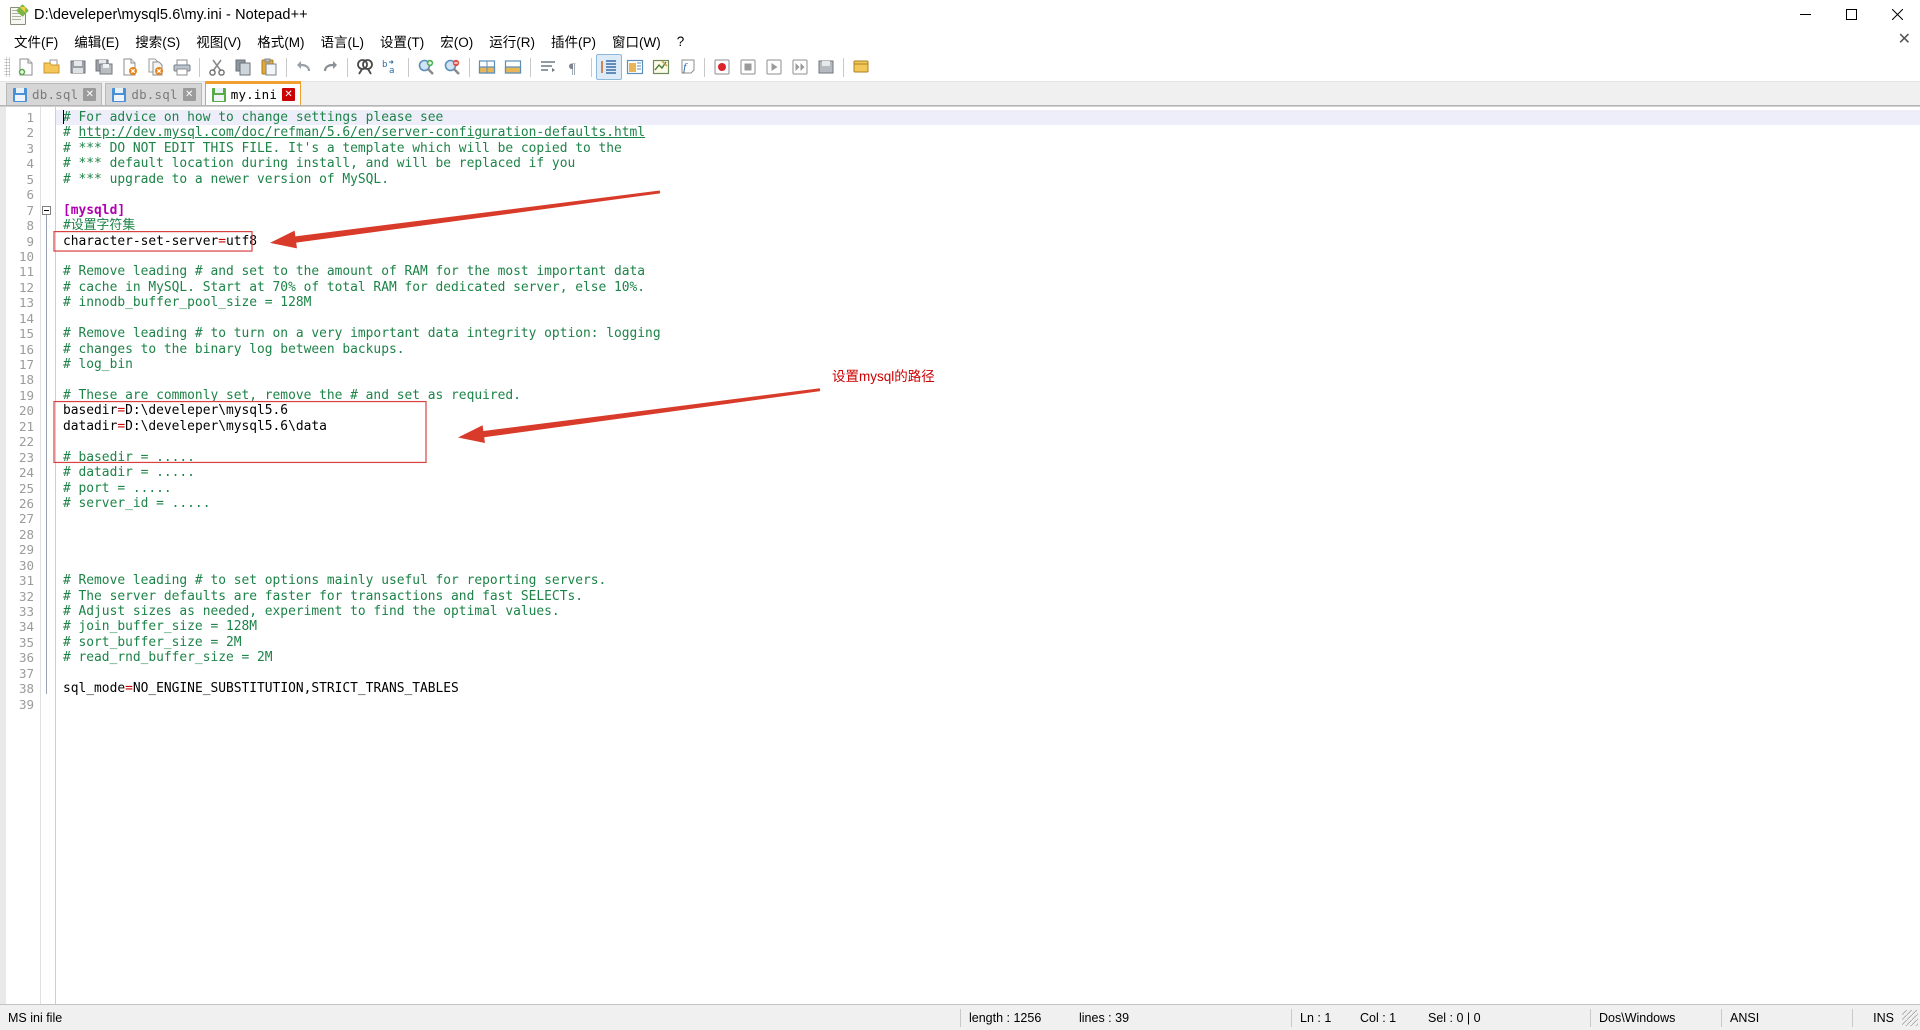 The image size is (1920, 1030). What do you see at coordinates (243, 67) in the screenshot?
I see `copy-icon` at bounding box center [243, 67].